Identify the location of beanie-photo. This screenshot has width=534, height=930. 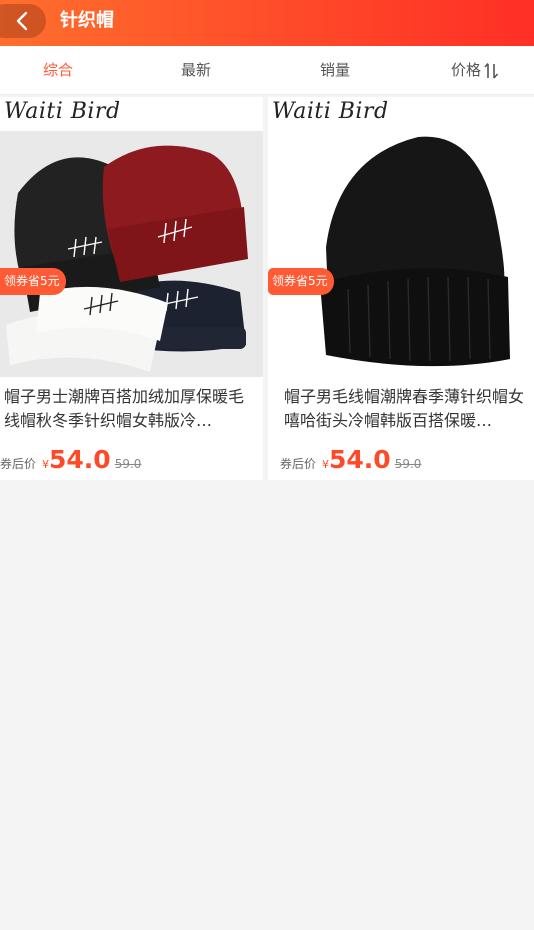
(401, 254).